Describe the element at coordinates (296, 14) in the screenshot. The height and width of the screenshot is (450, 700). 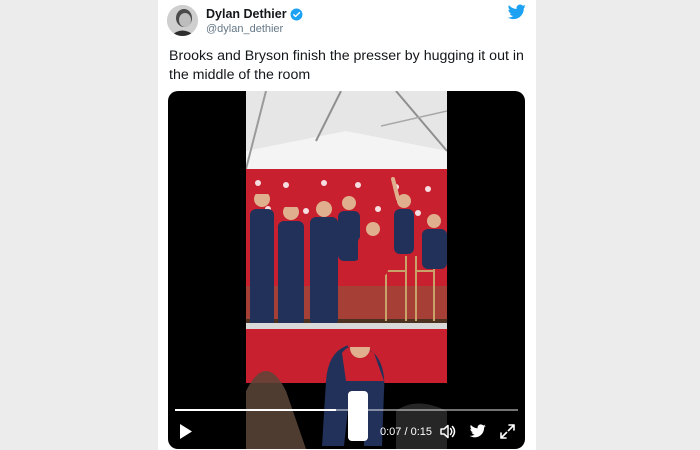
I see `verified-badge-icon` at that location.